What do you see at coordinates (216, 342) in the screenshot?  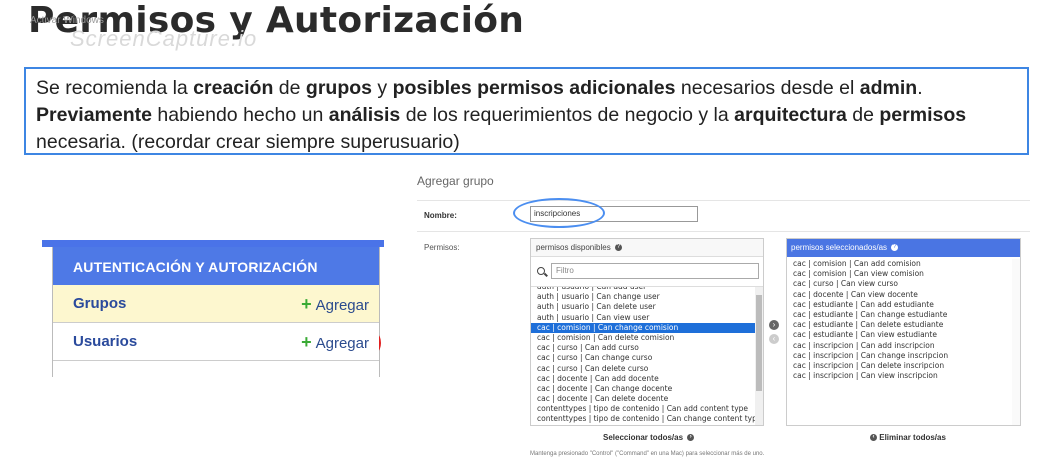 I see `admin-row-usuarios: Usuarios + Agregar` at bounding box center [216, 342].